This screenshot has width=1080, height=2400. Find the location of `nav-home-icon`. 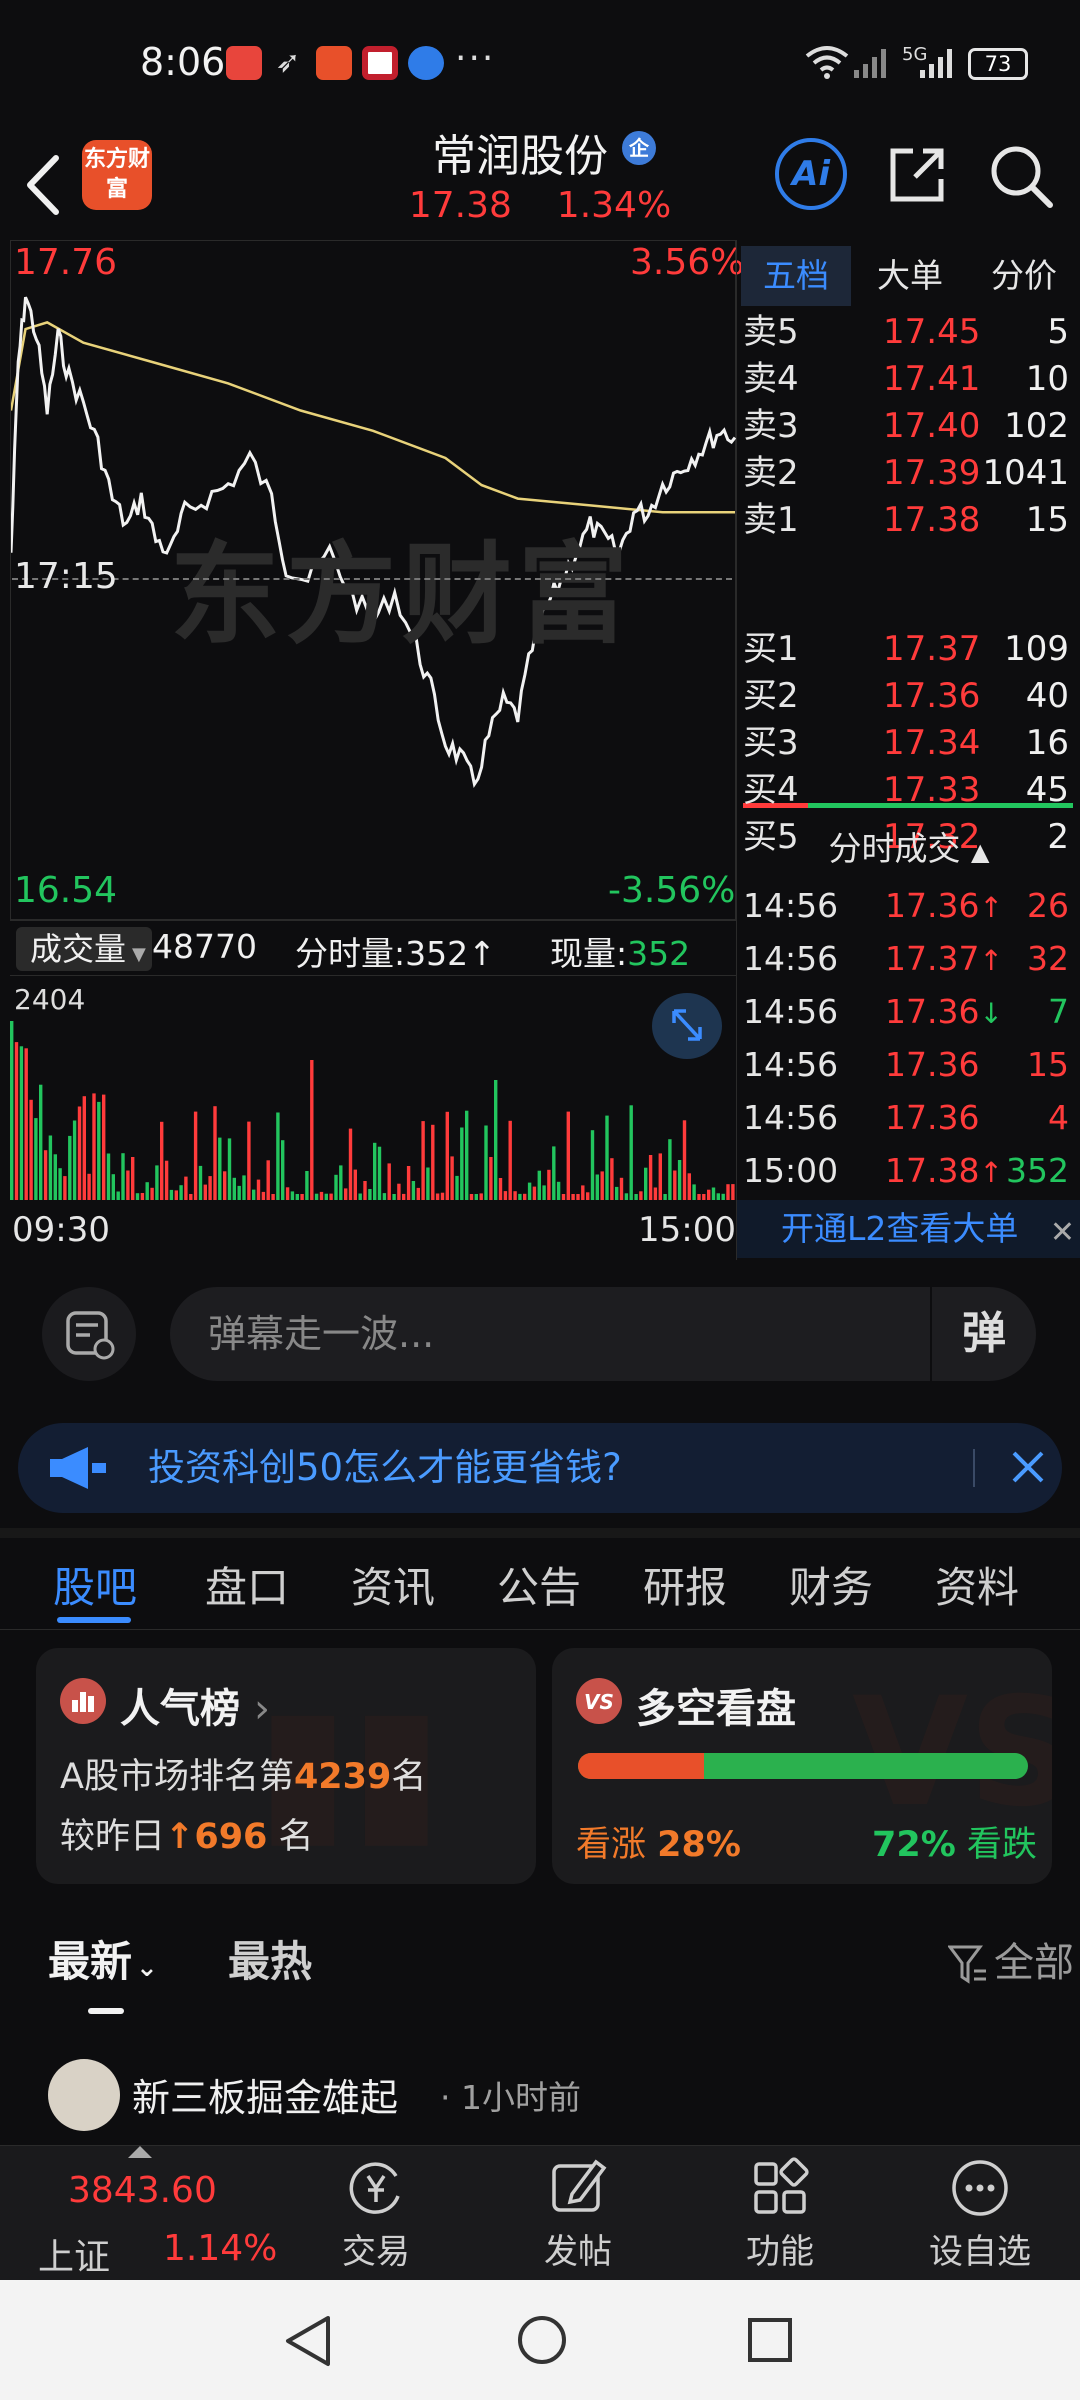

nav-home-icon is located at coordinates (542, 2340).